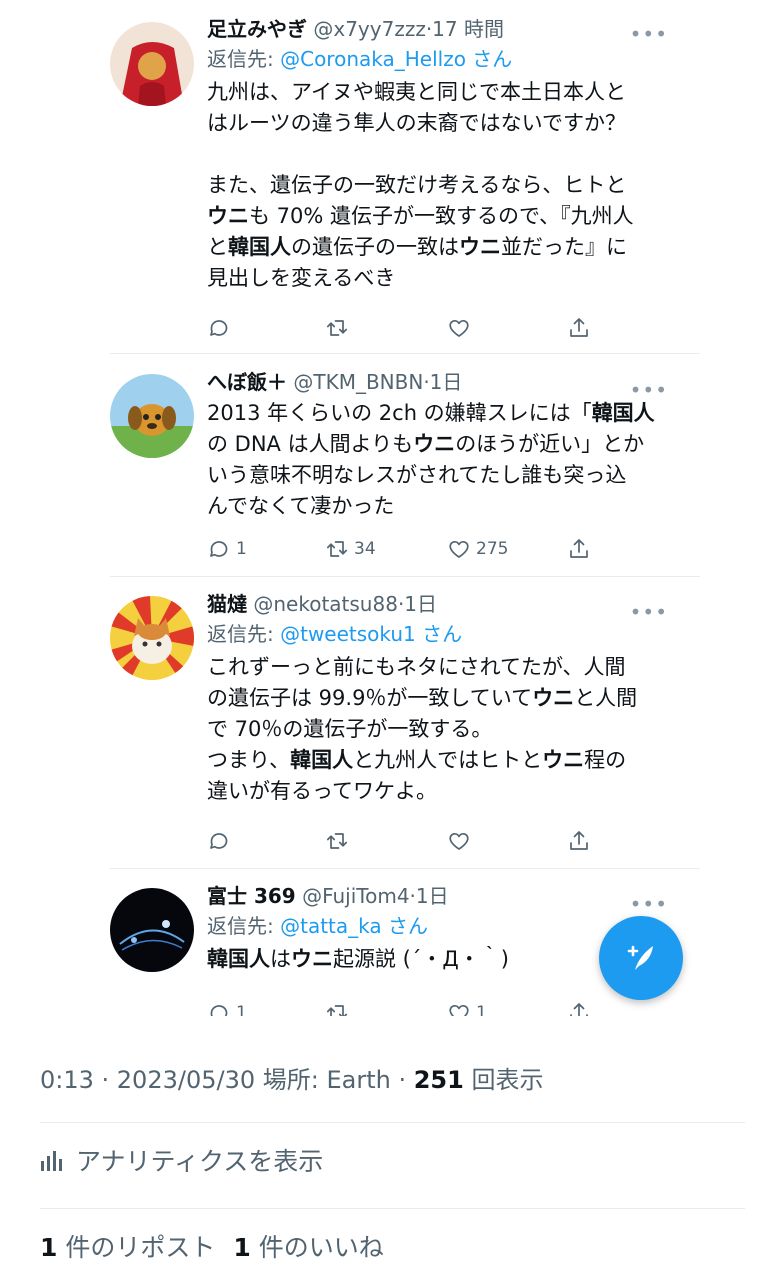 The image size is (783, 1280). I want to click on tweet-actions: 1 1, so click(402, 1007).